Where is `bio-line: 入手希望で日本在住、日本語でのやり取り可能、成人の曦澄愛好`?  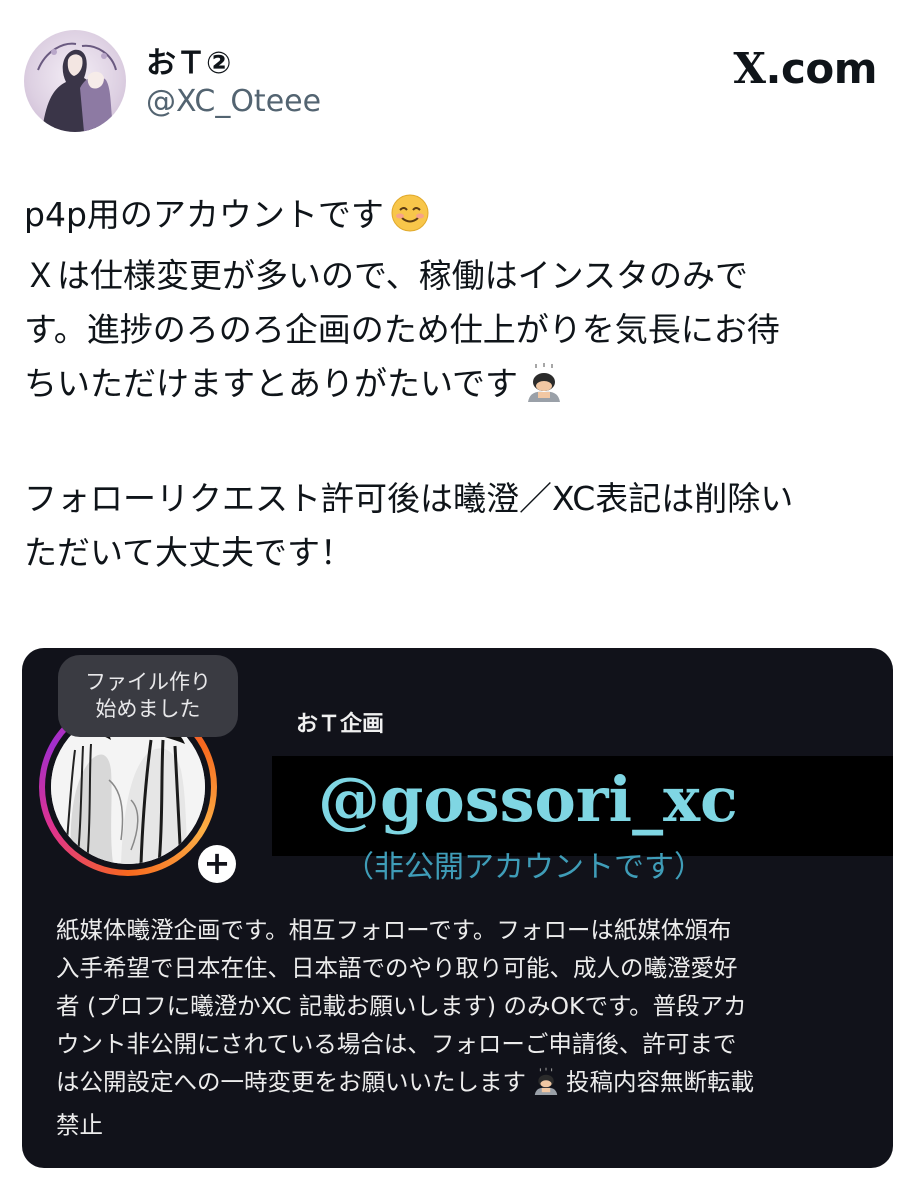 bio-line: 入手希望で日本在住、日本語でのやり取り可能、成人の曦澄愛好 is located at coordinates (397, 968).